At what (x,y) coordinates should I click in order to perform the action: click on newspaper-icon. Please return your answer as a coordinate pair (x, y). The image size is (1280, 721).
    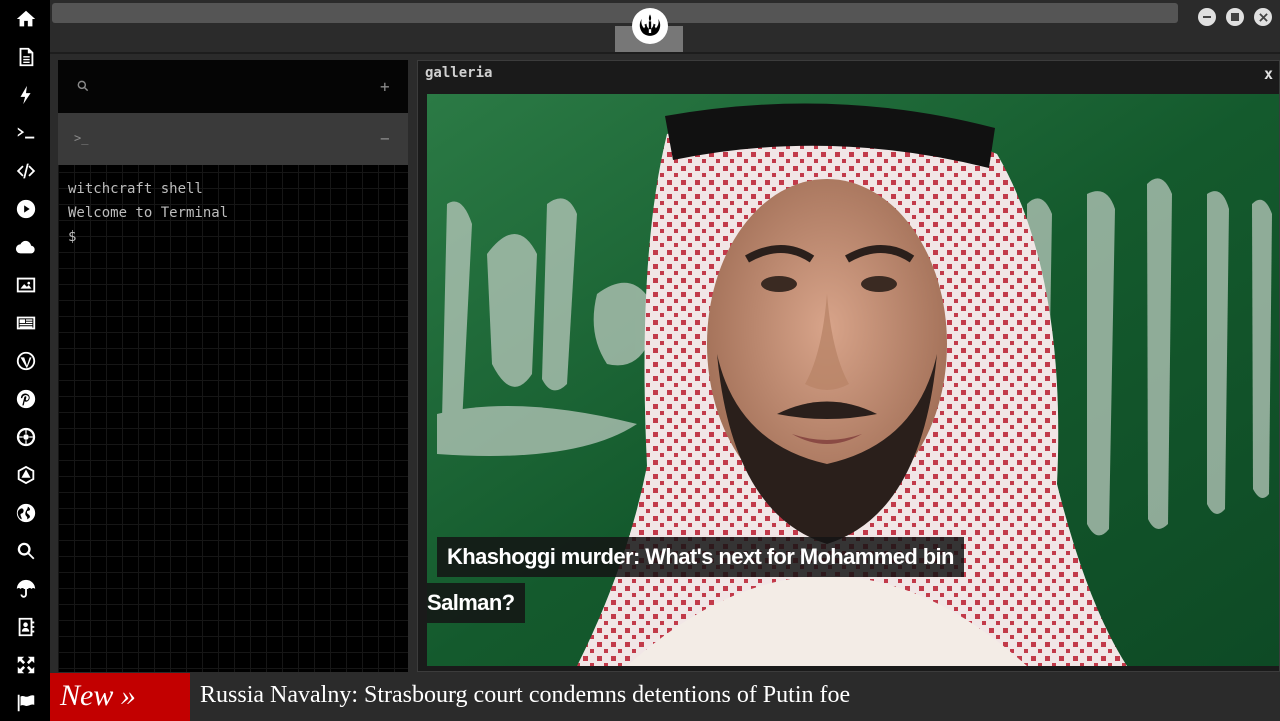
    Looking at the image, I should click on (26, 323).